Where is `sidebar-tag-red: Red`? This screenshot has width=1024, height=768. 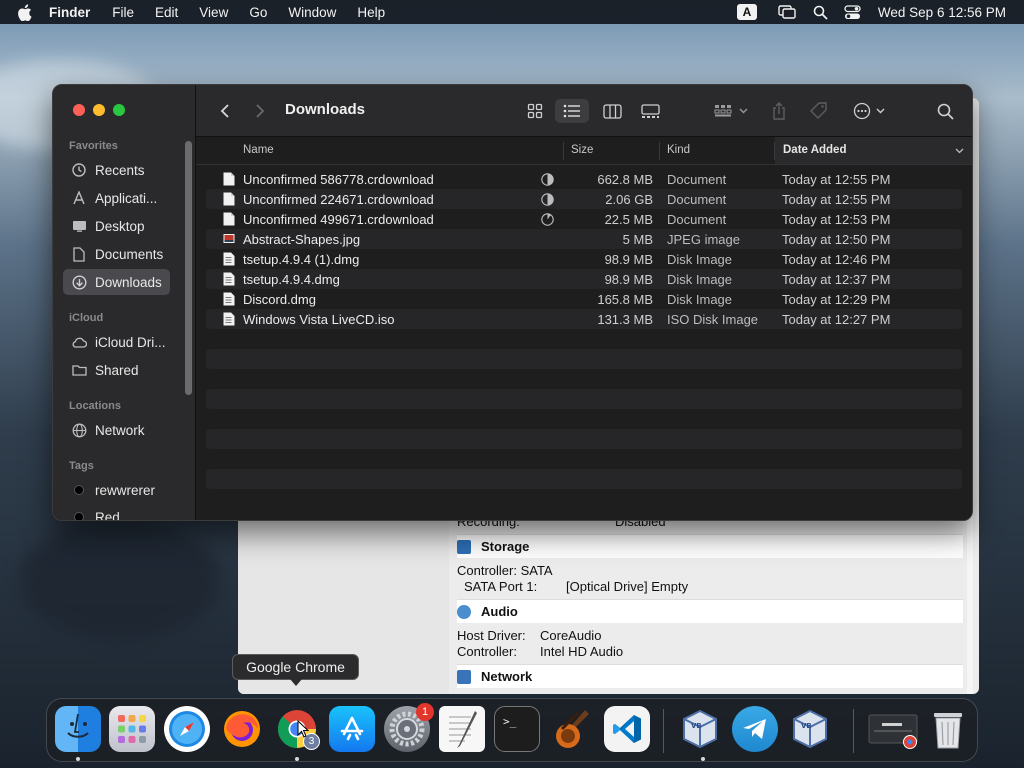 sidebar-tag-red: Red is located at coordinates (116, 512).